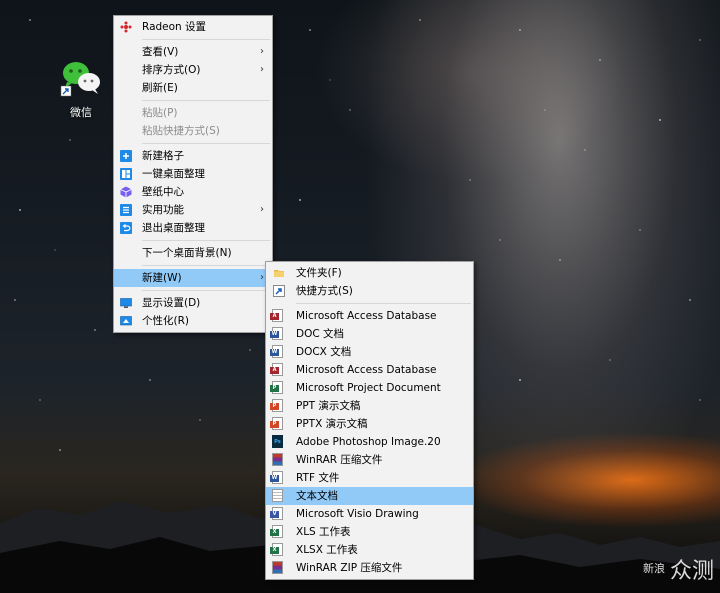  Describe the element at coordinates (193, 156) in the screenshot. I see `menu-item-new-grid: 新建格子` at that location.